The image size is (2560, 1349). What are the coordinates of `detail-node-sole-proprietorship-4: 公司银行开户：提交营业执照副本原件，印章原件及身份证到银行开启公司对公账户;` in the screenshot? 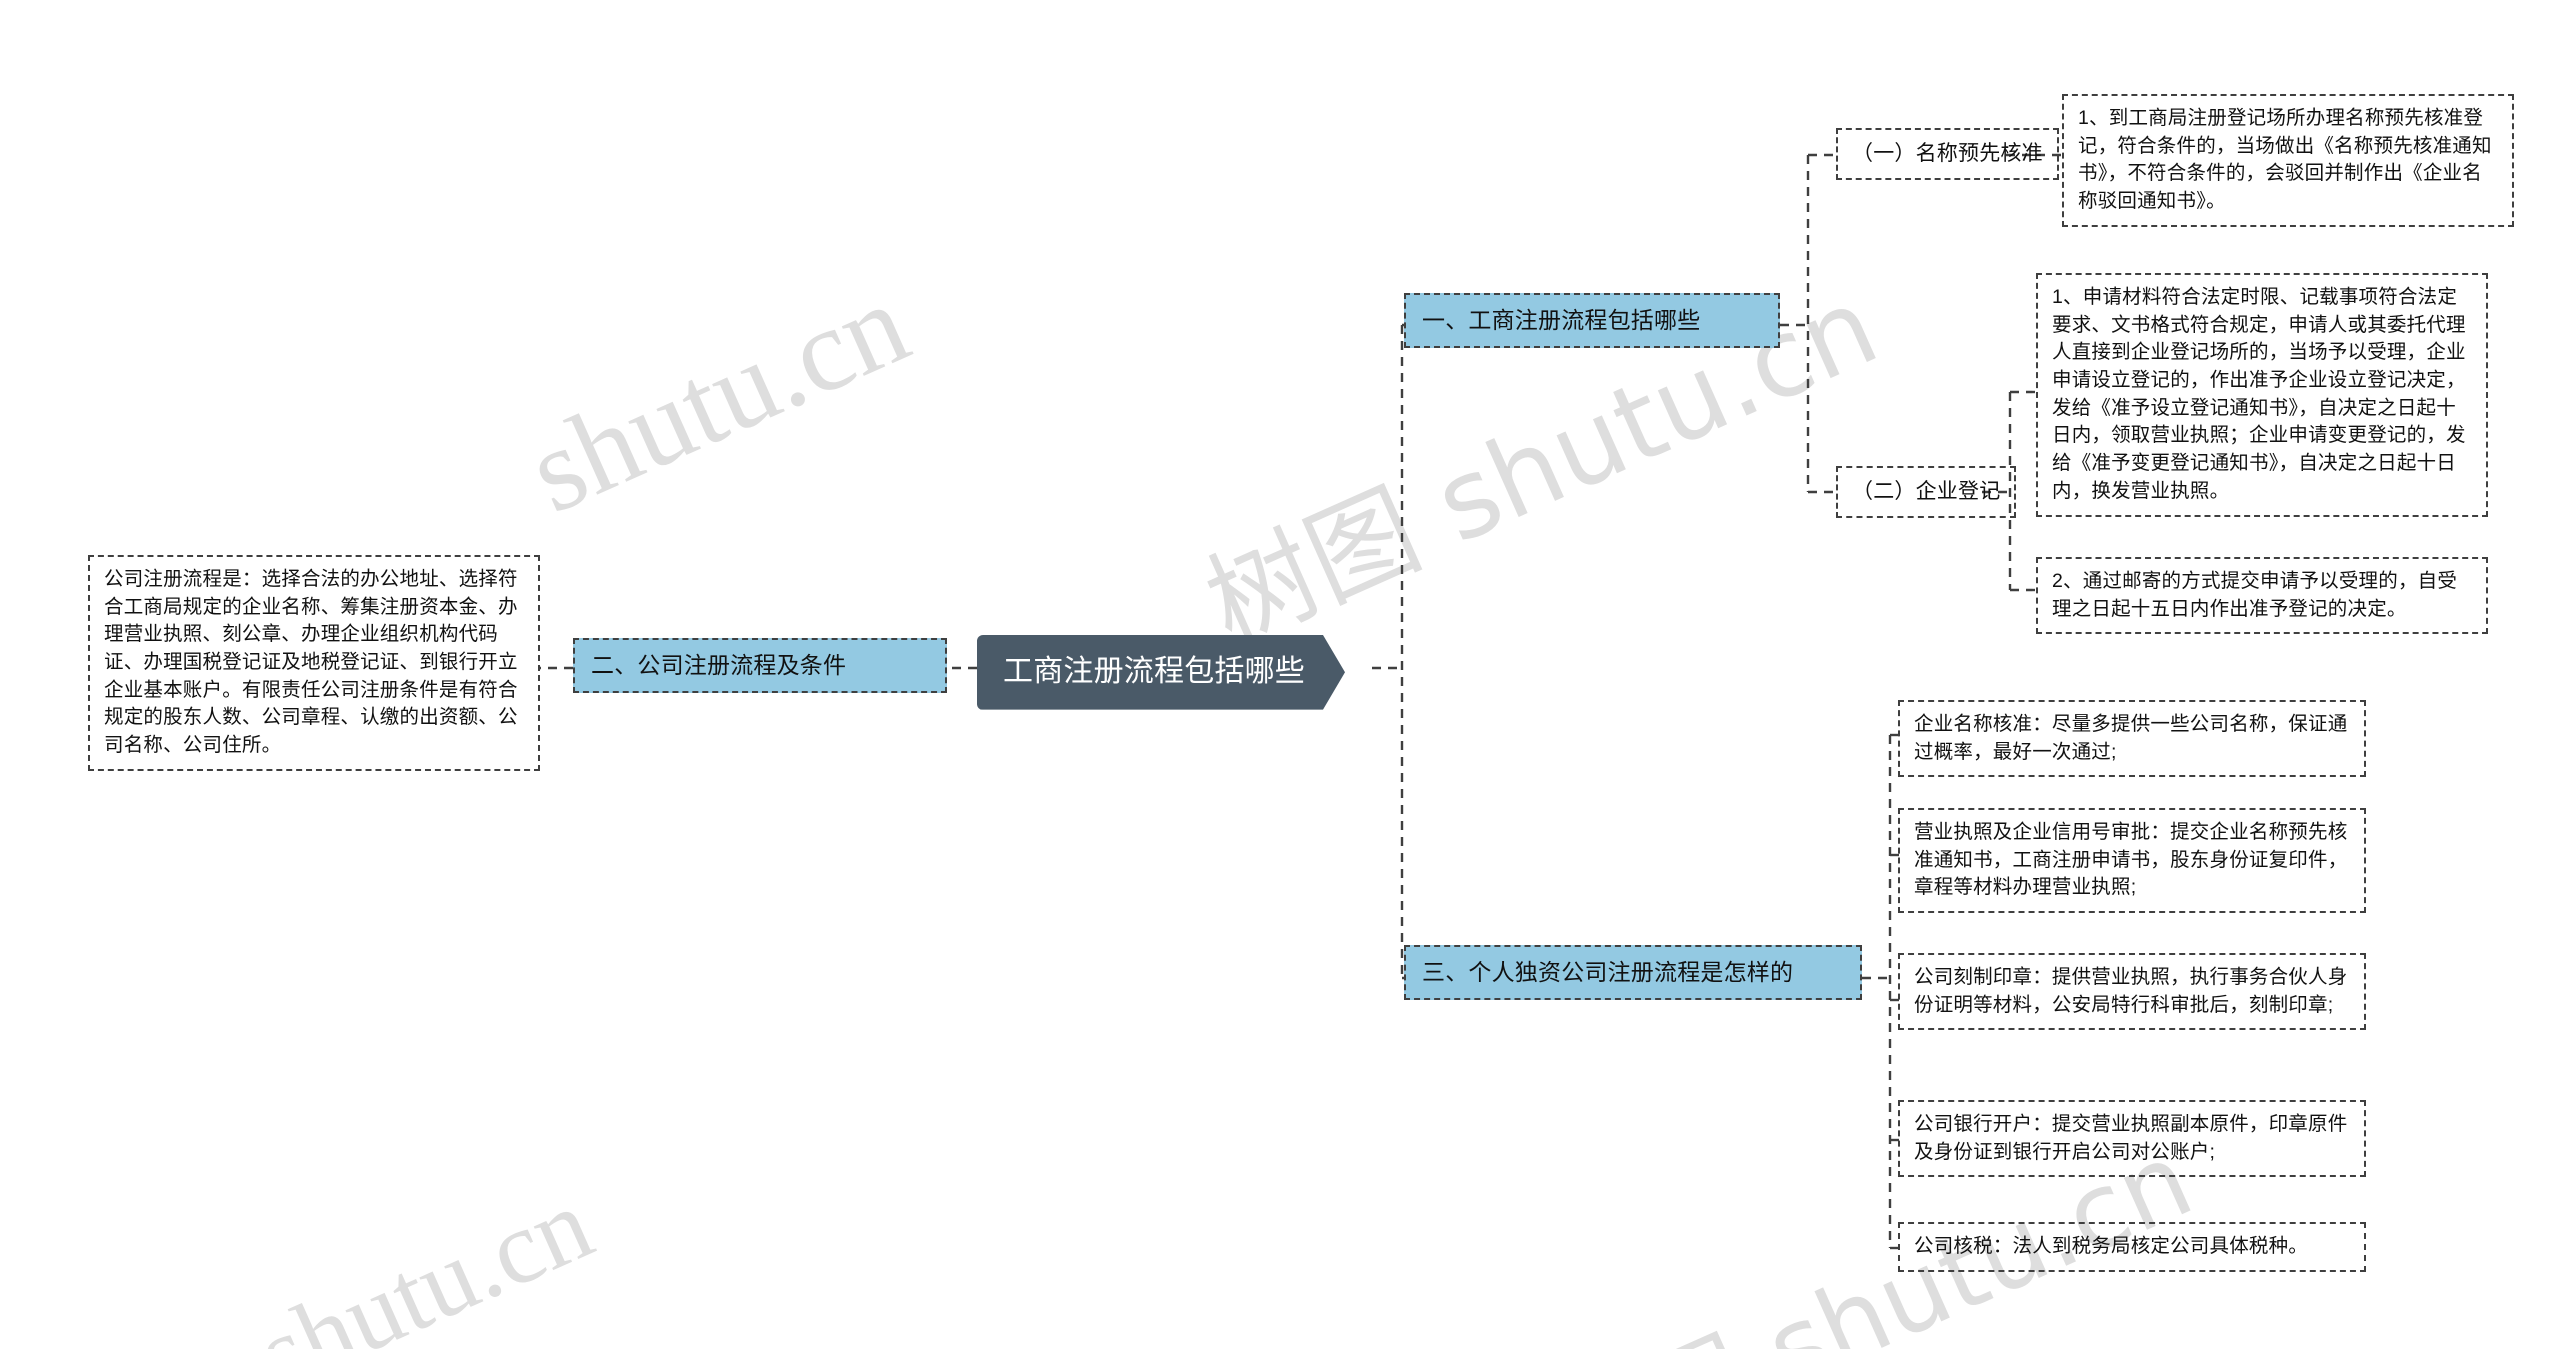 It's located at (2132, 1139).